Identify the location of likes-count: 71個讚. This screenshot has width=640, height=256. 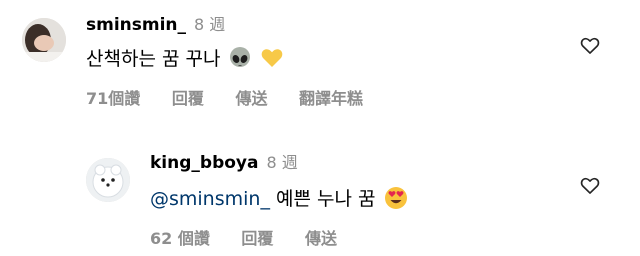
(113, 98).